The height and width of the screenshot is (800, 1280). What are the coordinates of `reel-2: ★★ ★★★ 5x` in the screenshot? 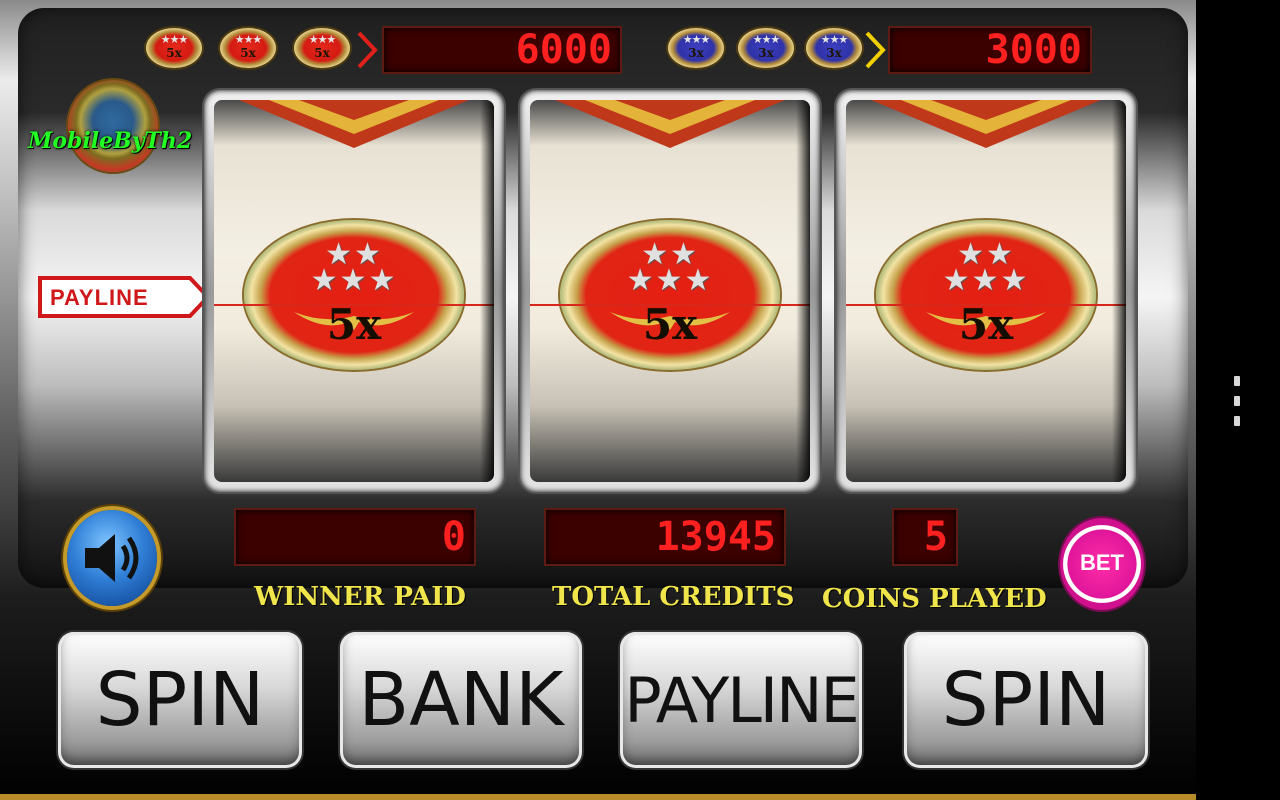 It's located at (670, 291).